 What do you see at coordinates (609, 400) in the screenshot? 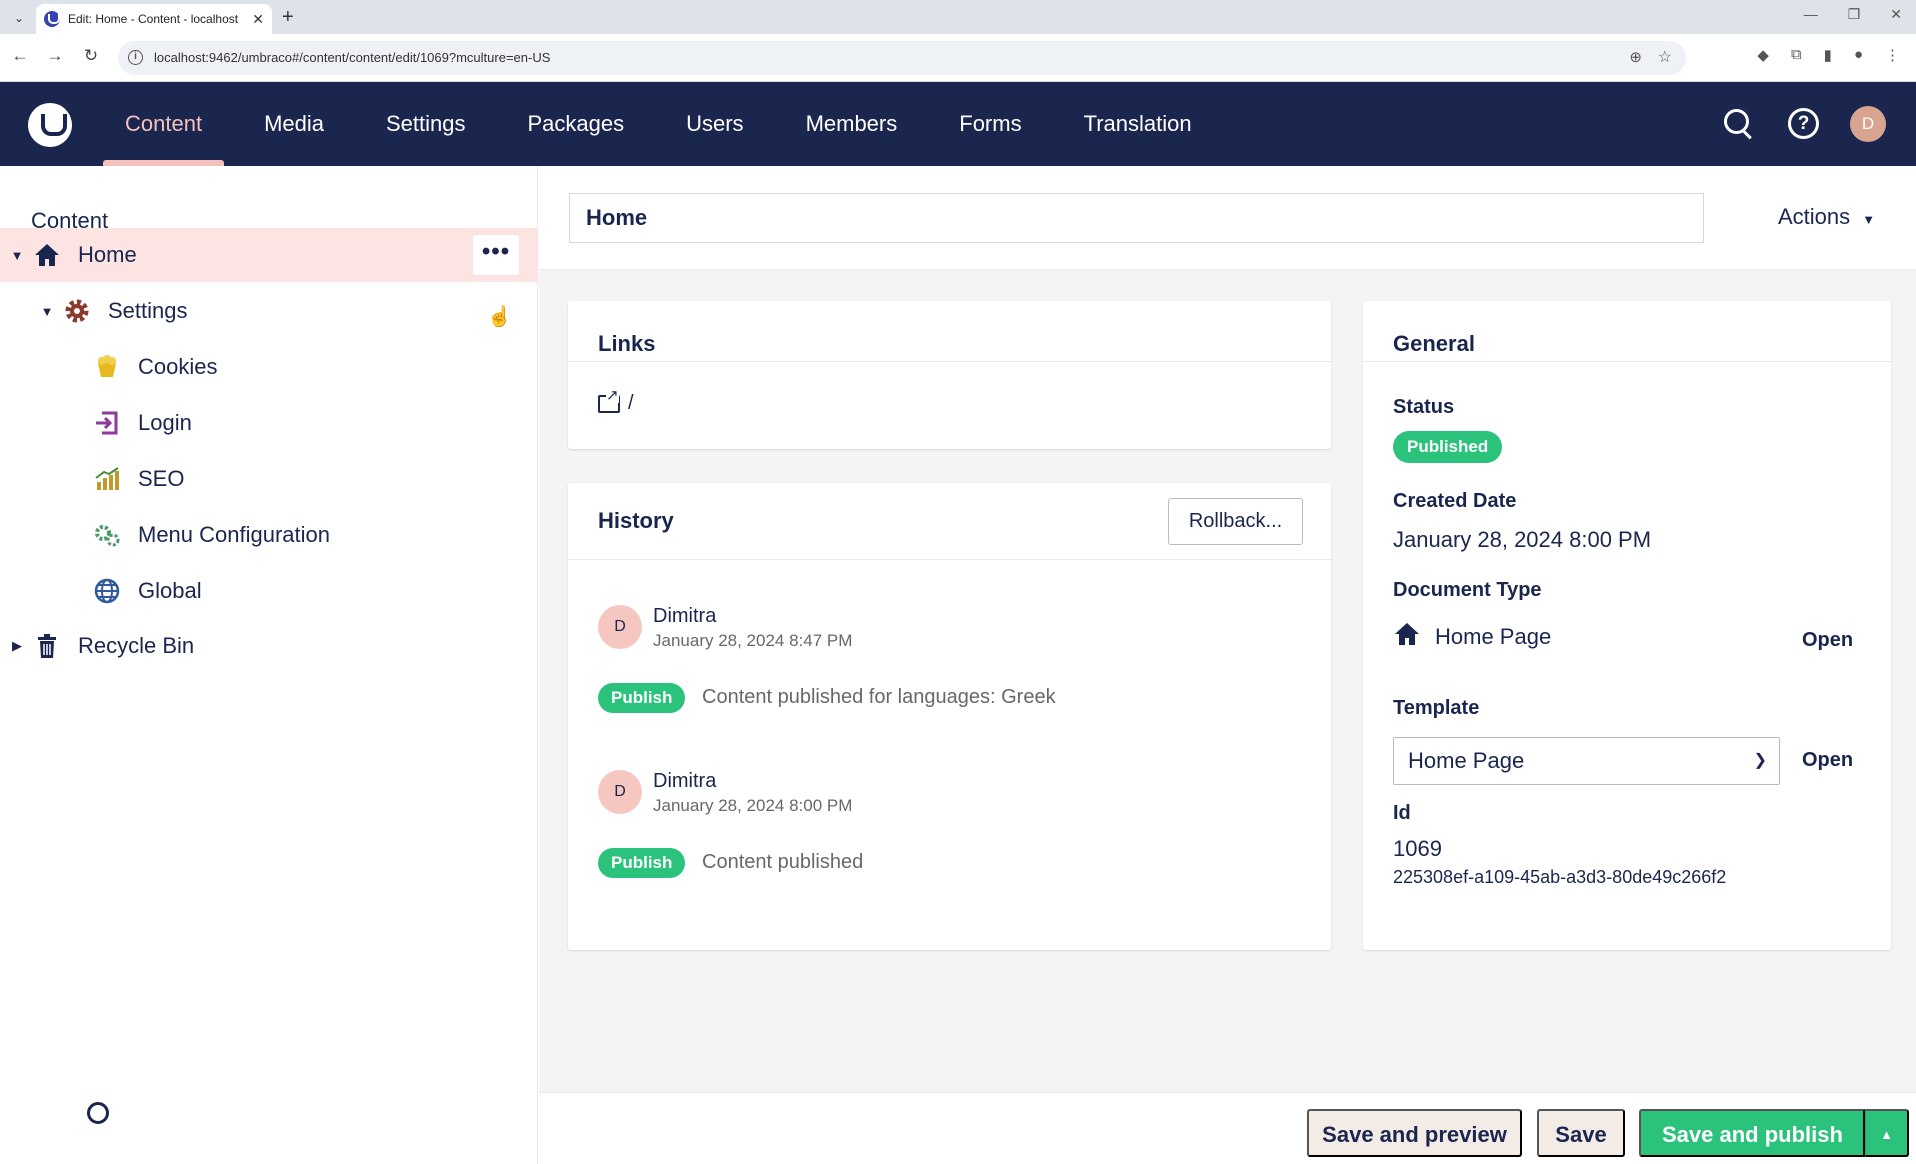
I see `external-link-icon` at bounding box center [609, 400].